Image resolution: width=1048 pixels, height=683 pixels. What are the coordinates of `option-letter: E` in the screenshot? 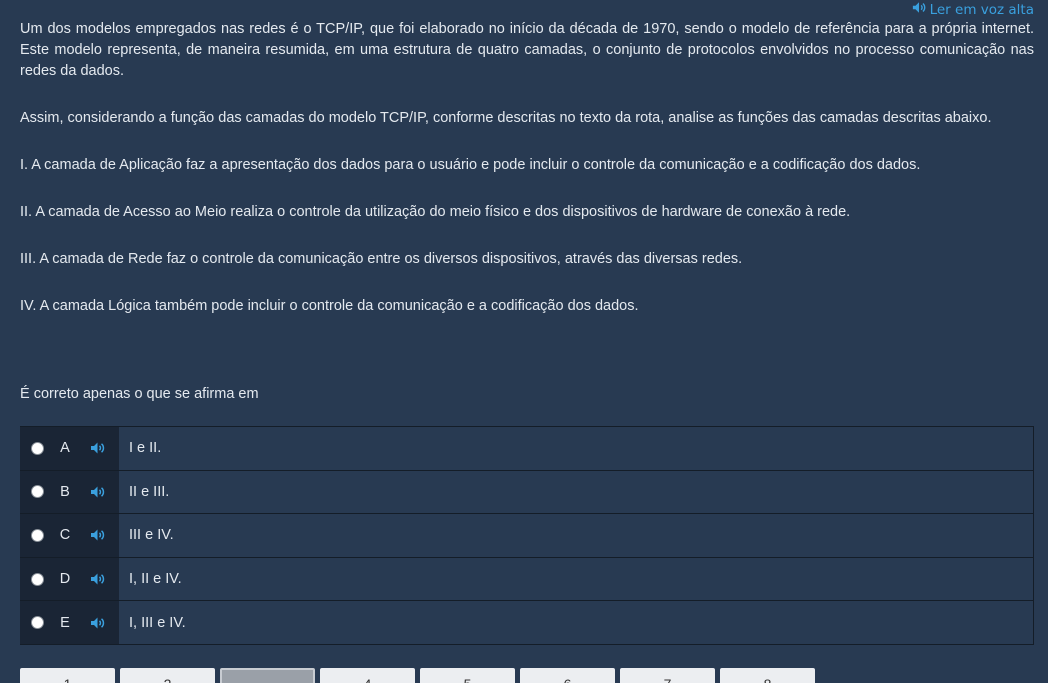 It's located at (65, 622).